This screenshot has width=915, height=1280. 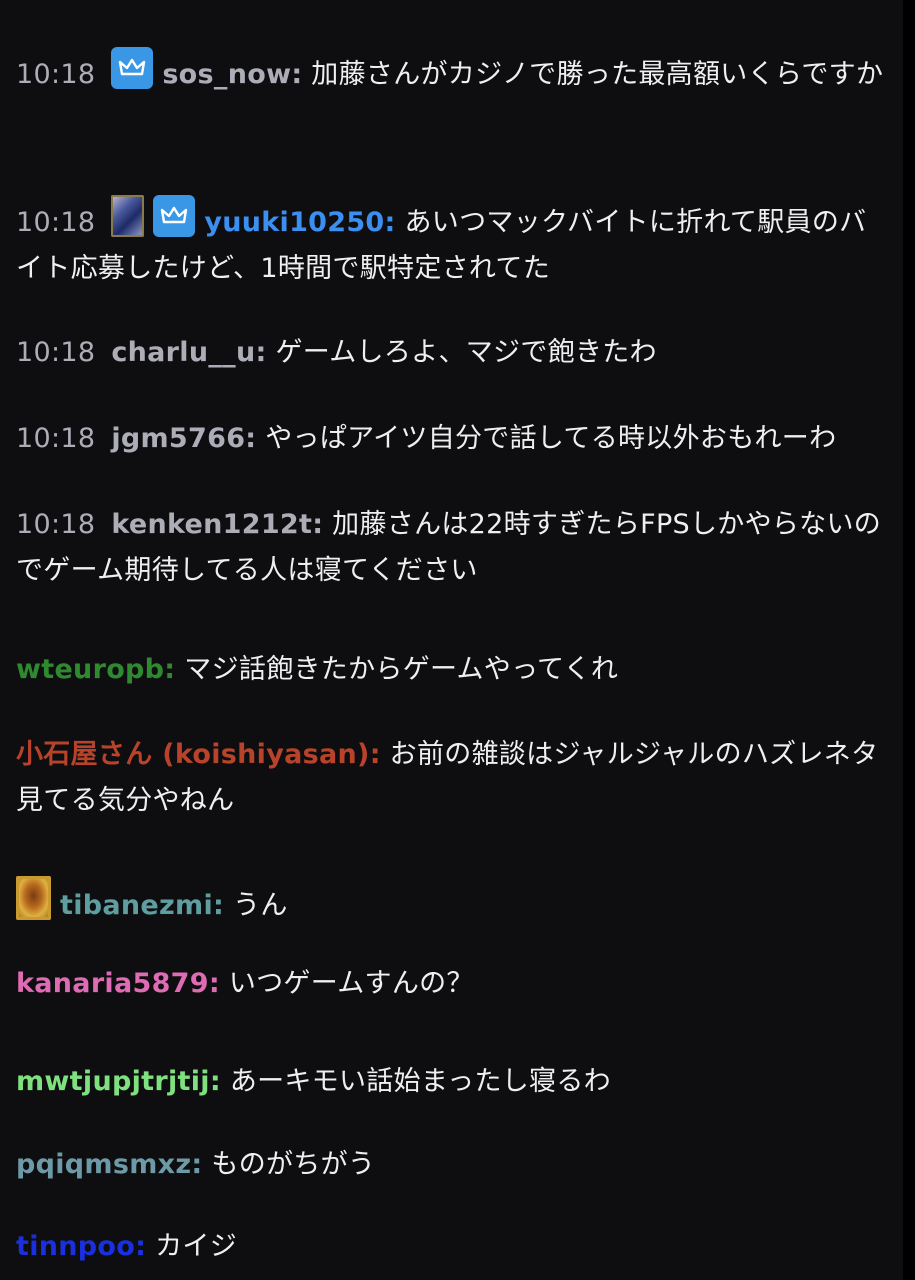 I want to click on window-edge, so click(x=909, y=640).